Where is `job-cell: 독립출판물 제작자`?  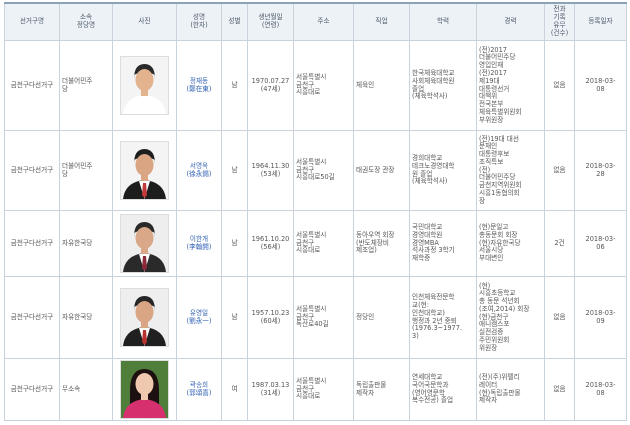
job-cell: 독립출판물 제작자 is located at coordinates (381, 389).